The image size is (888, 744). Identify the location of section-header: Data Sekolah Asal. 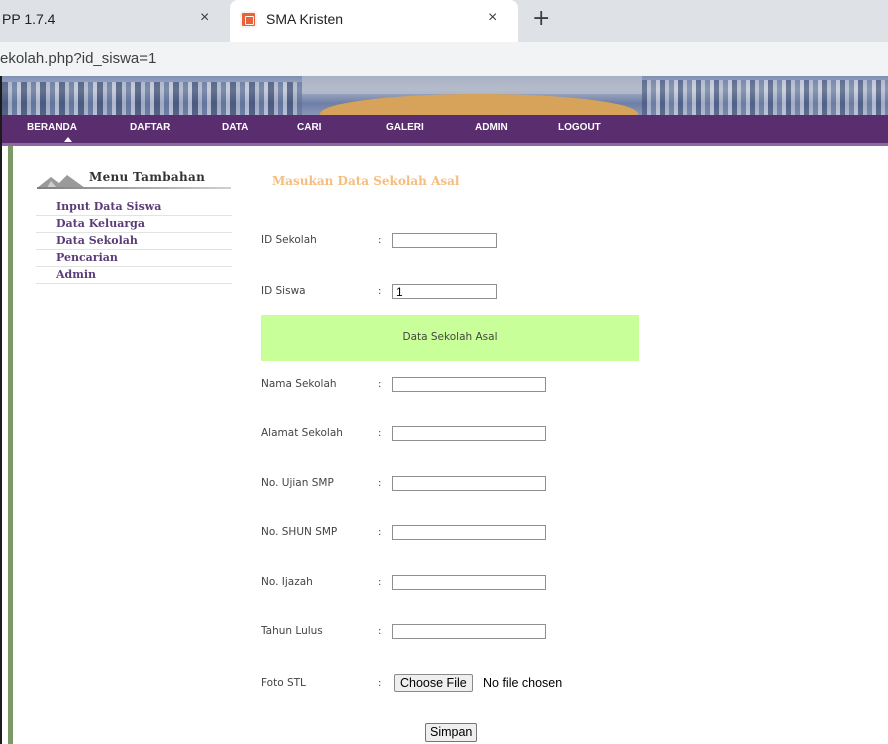
(450, 338).